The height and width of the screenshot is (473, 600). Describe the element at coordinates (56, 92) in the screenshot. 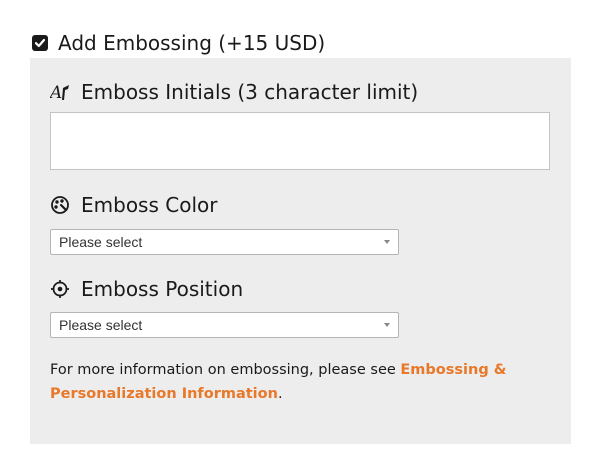

I see `svg-text: A` at that location.